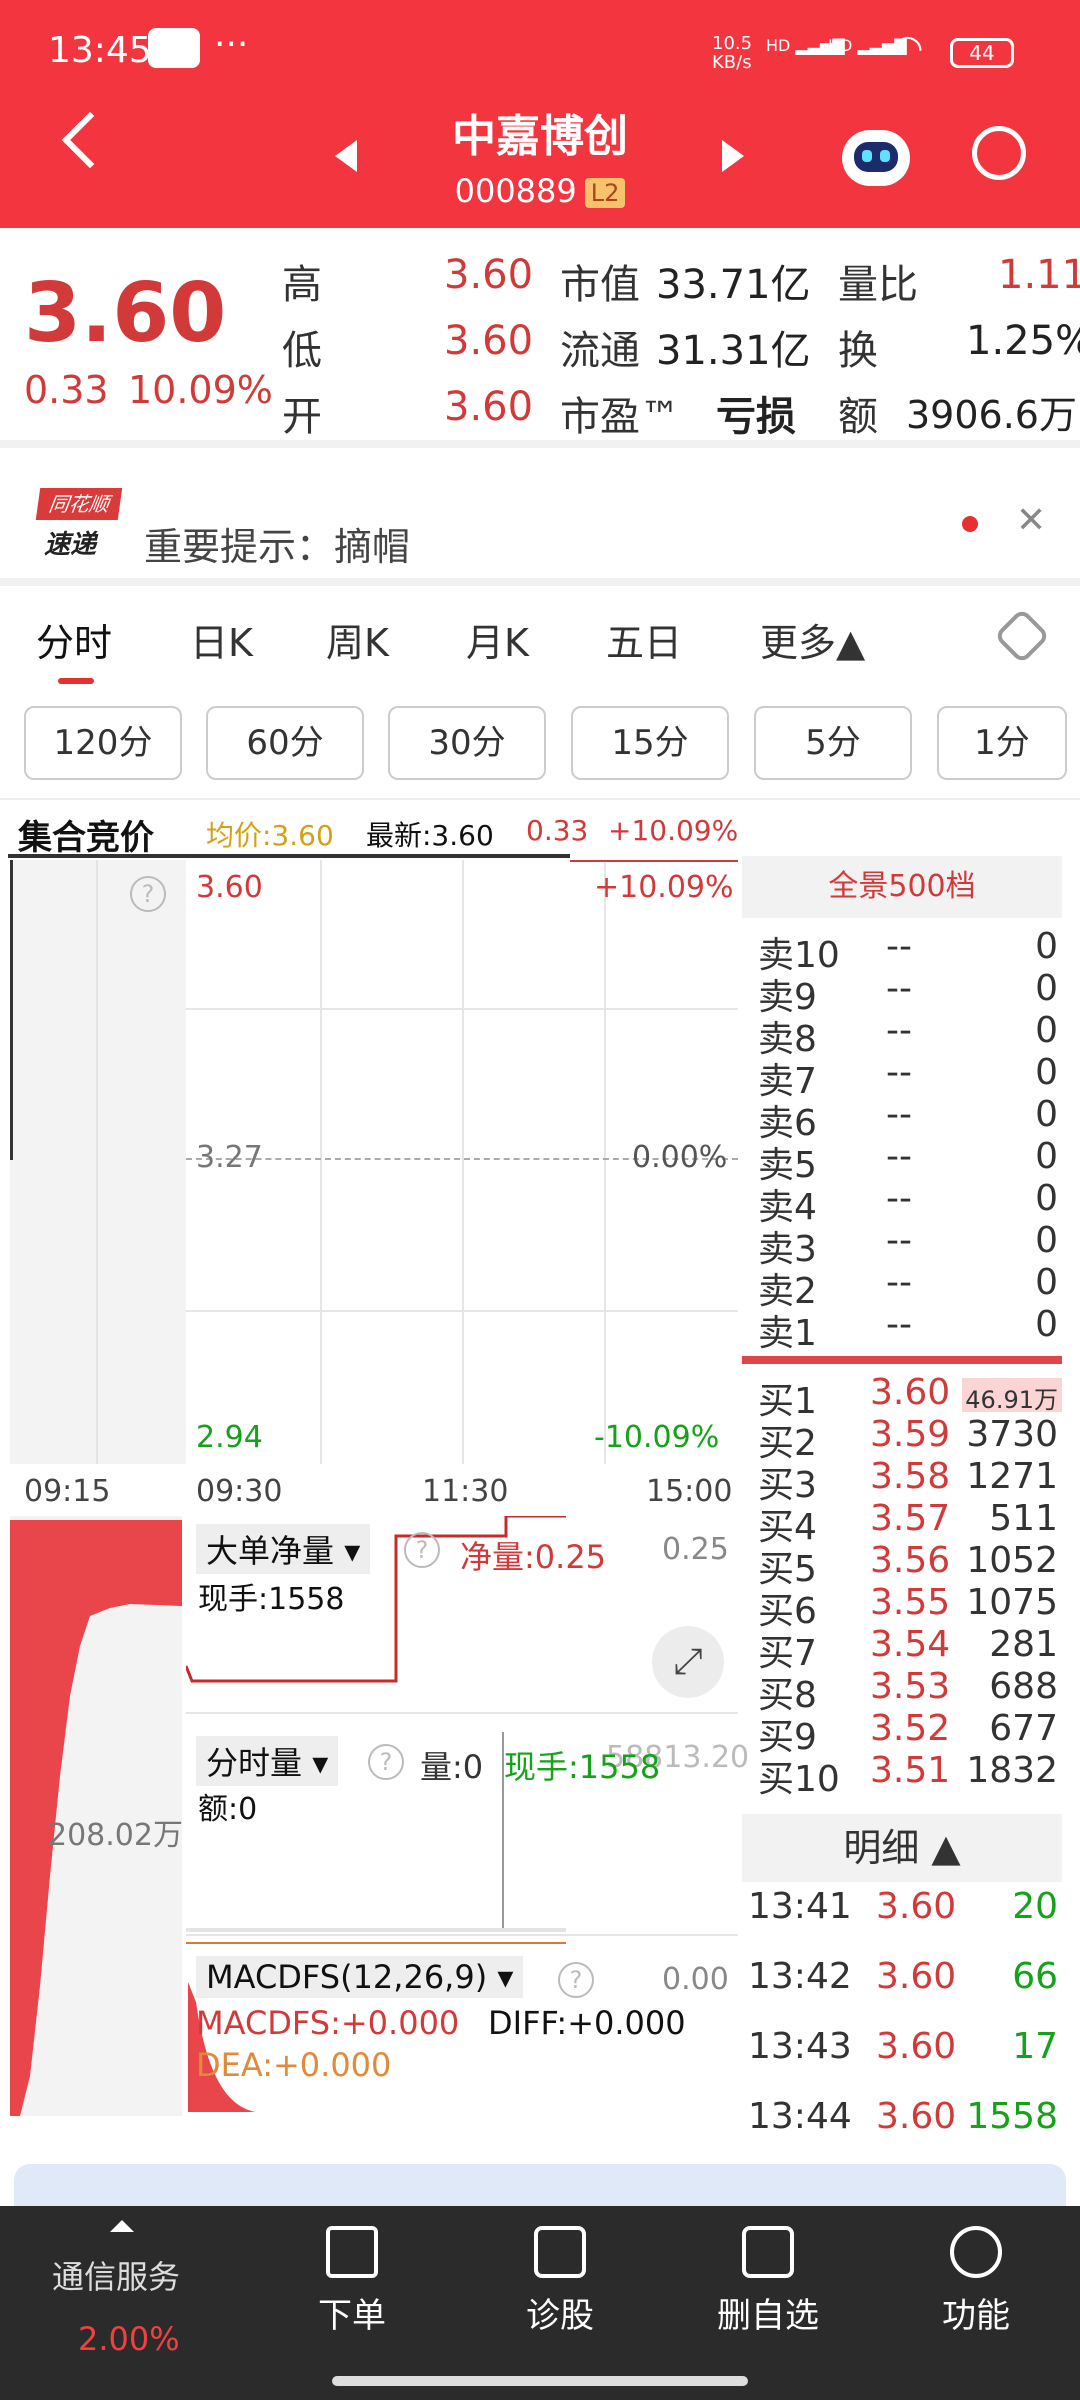 The image size is (1080, 2400). Describe the element at coordinates (540, 136) in the screenshot. I see `stock-name: 中嘉博创` at that location.